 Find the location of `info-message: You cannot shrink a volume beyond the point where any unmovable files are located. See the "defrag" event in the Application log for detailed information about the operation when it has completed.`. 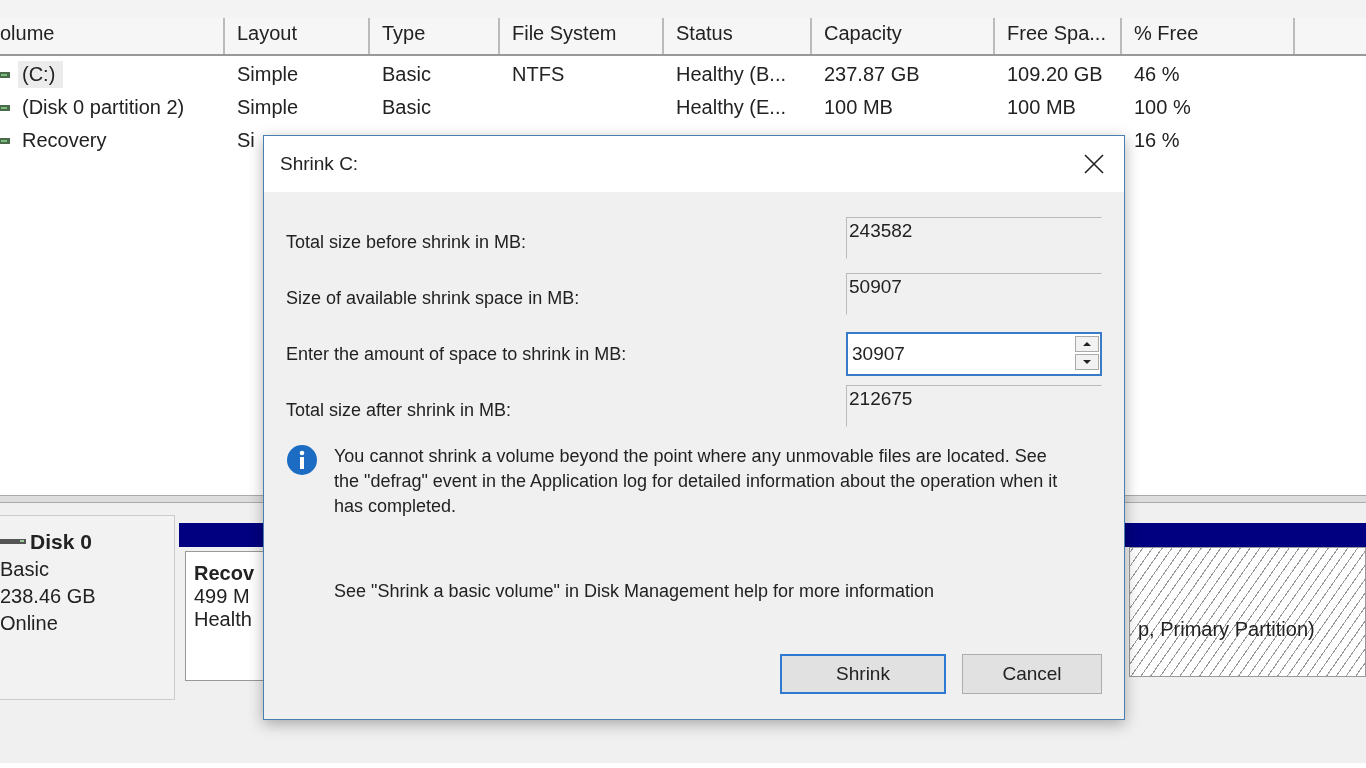

info-message: You cannot shrink a volume beyond the point where any unmovable files are located. See the "defrag" event in the Application log for detailed information about the operation when it has completed. is located at coordinates (696, 481).